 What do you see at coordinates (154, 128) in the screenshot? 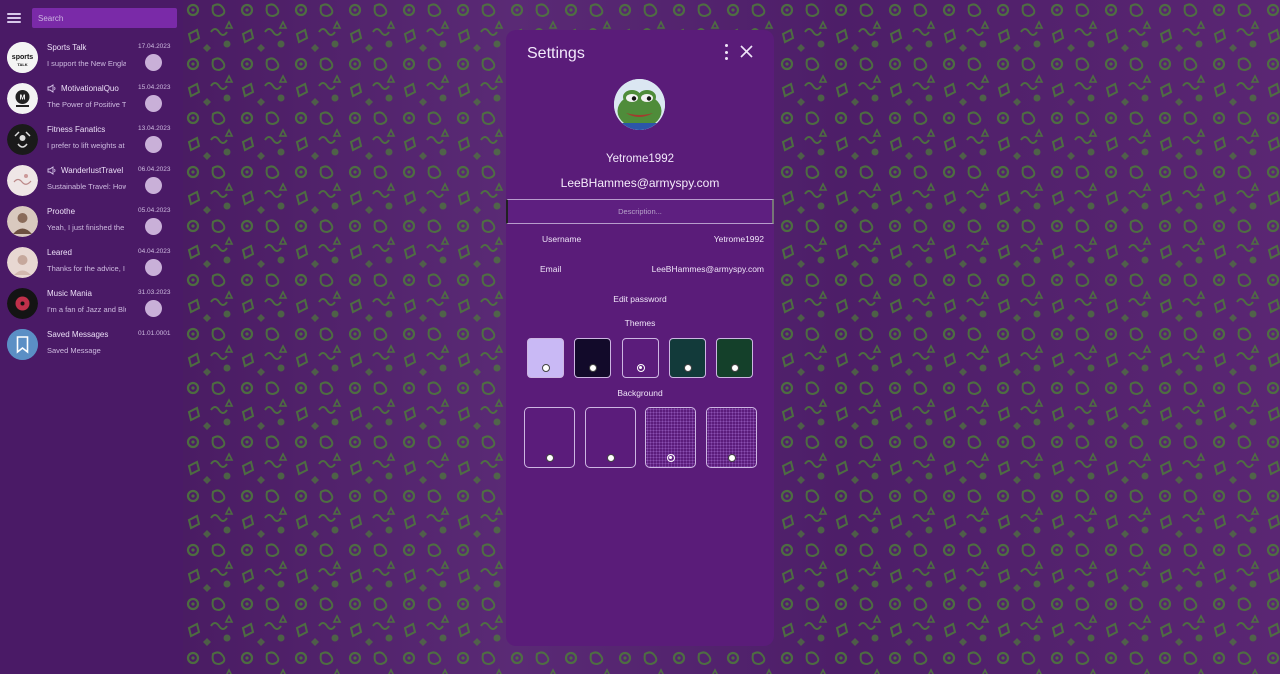
I see `chat-date: 13.04.2023` at bounding box center [154, 128].